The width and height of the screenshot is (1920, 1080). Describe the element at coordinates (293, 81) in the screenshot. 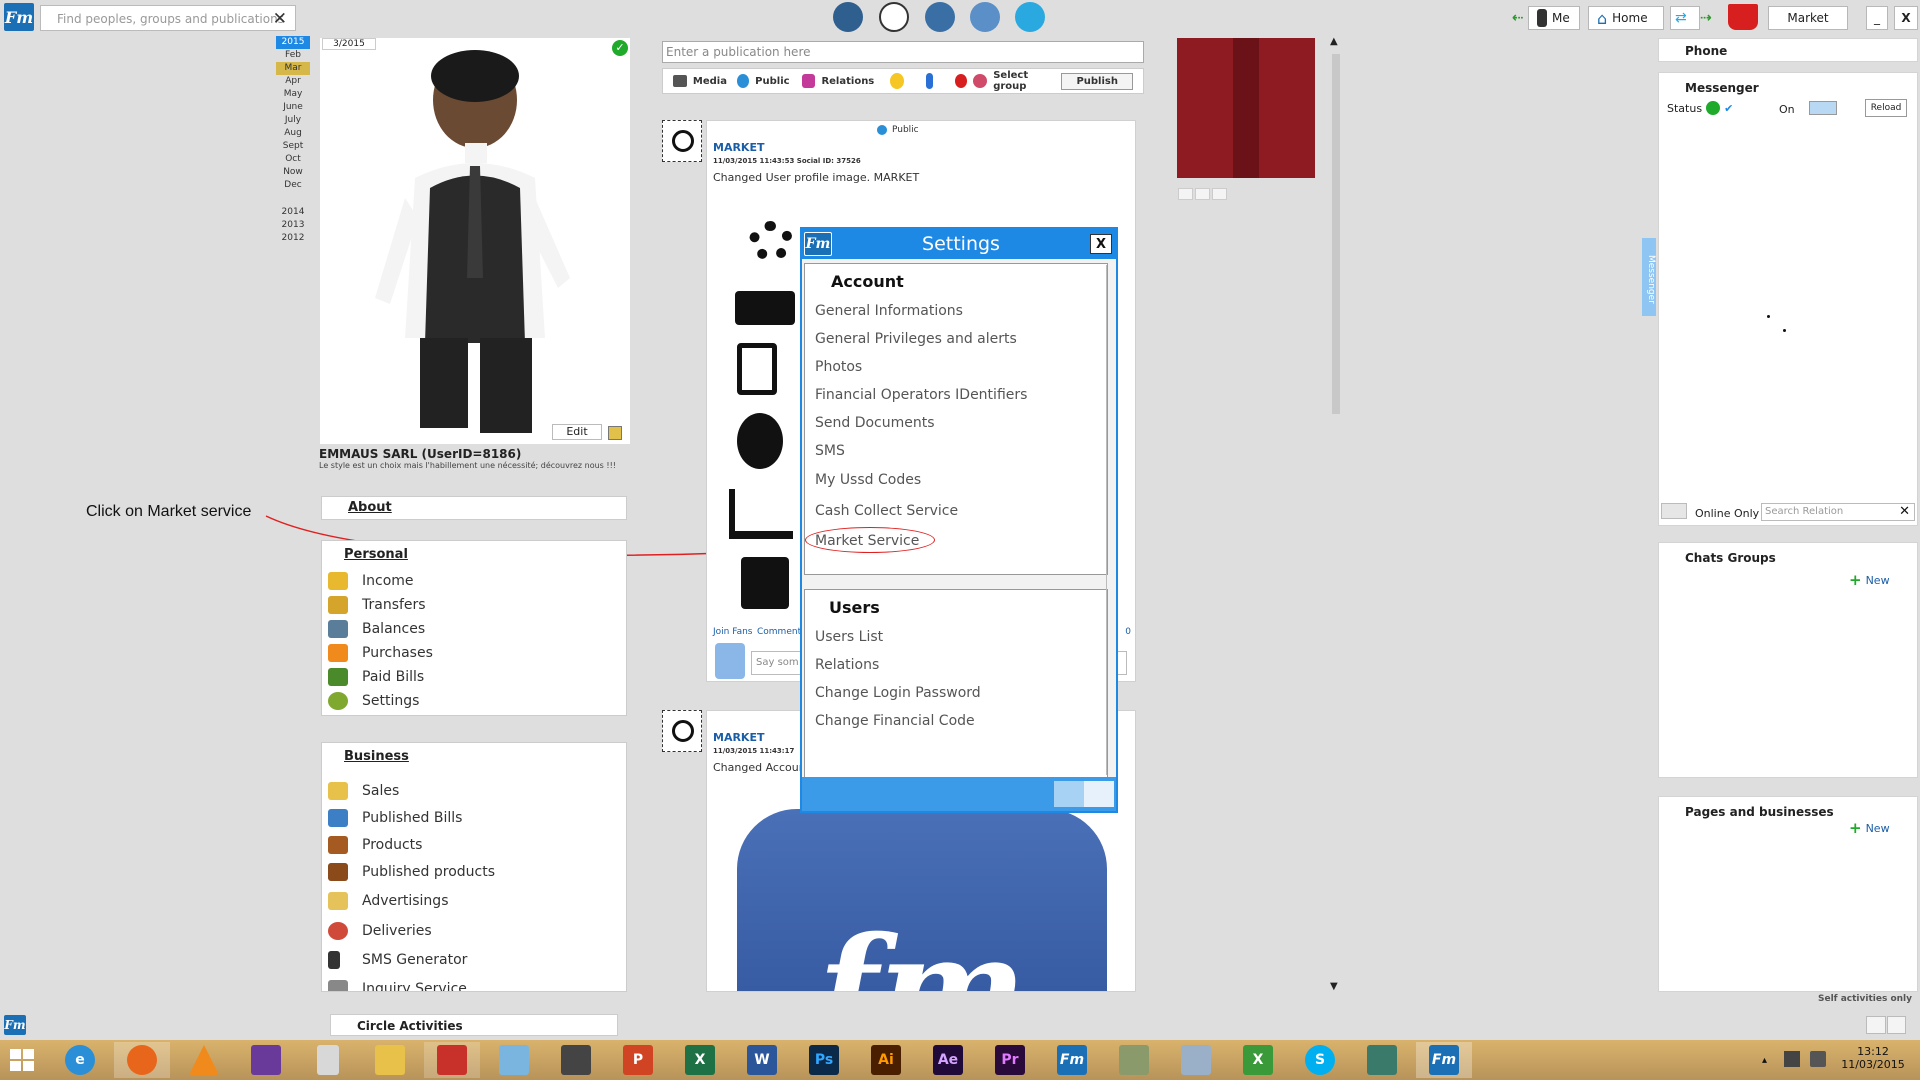

I see `month-apr: Apr` at that location.